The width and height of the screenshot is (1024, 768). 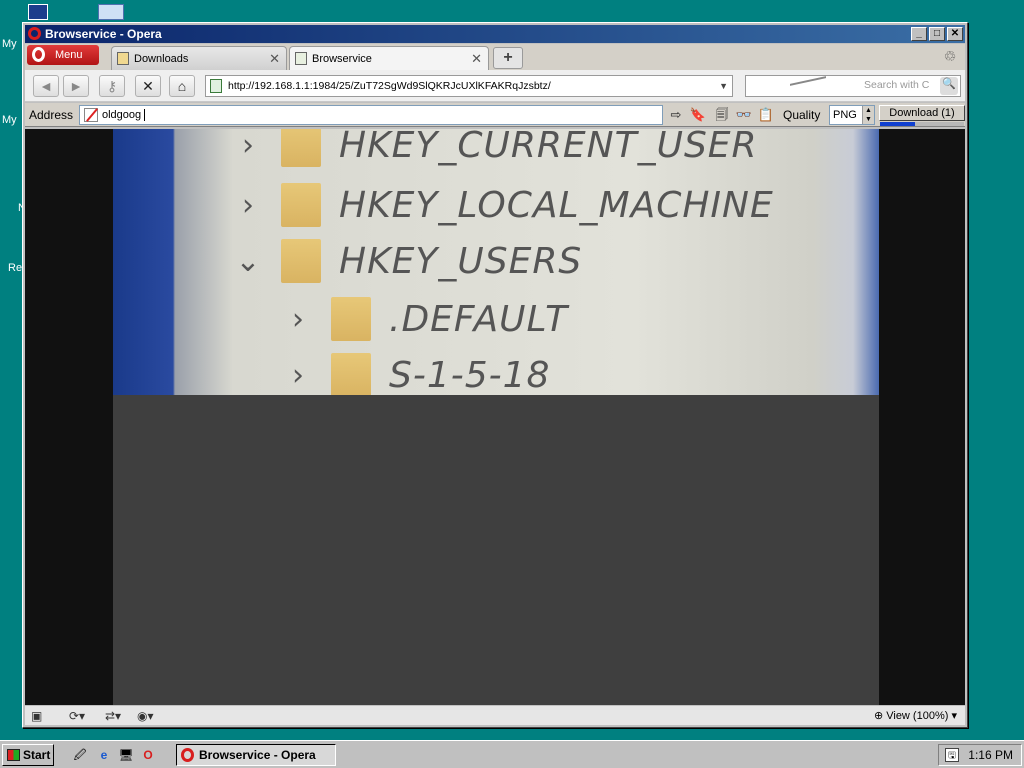 What do you see at coordinates (148, 86) in the screenshot?
I see `stop-button: ✕` at bounding box center [148, 86].